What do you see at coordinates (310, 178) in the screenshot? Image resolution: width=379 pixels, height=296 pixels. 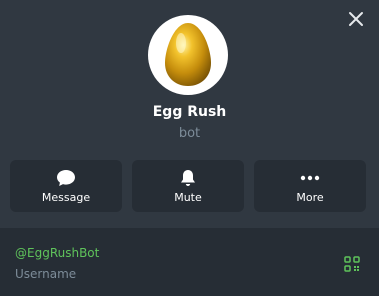 I see `more-dots-icon` at bounding box center [310, 178].